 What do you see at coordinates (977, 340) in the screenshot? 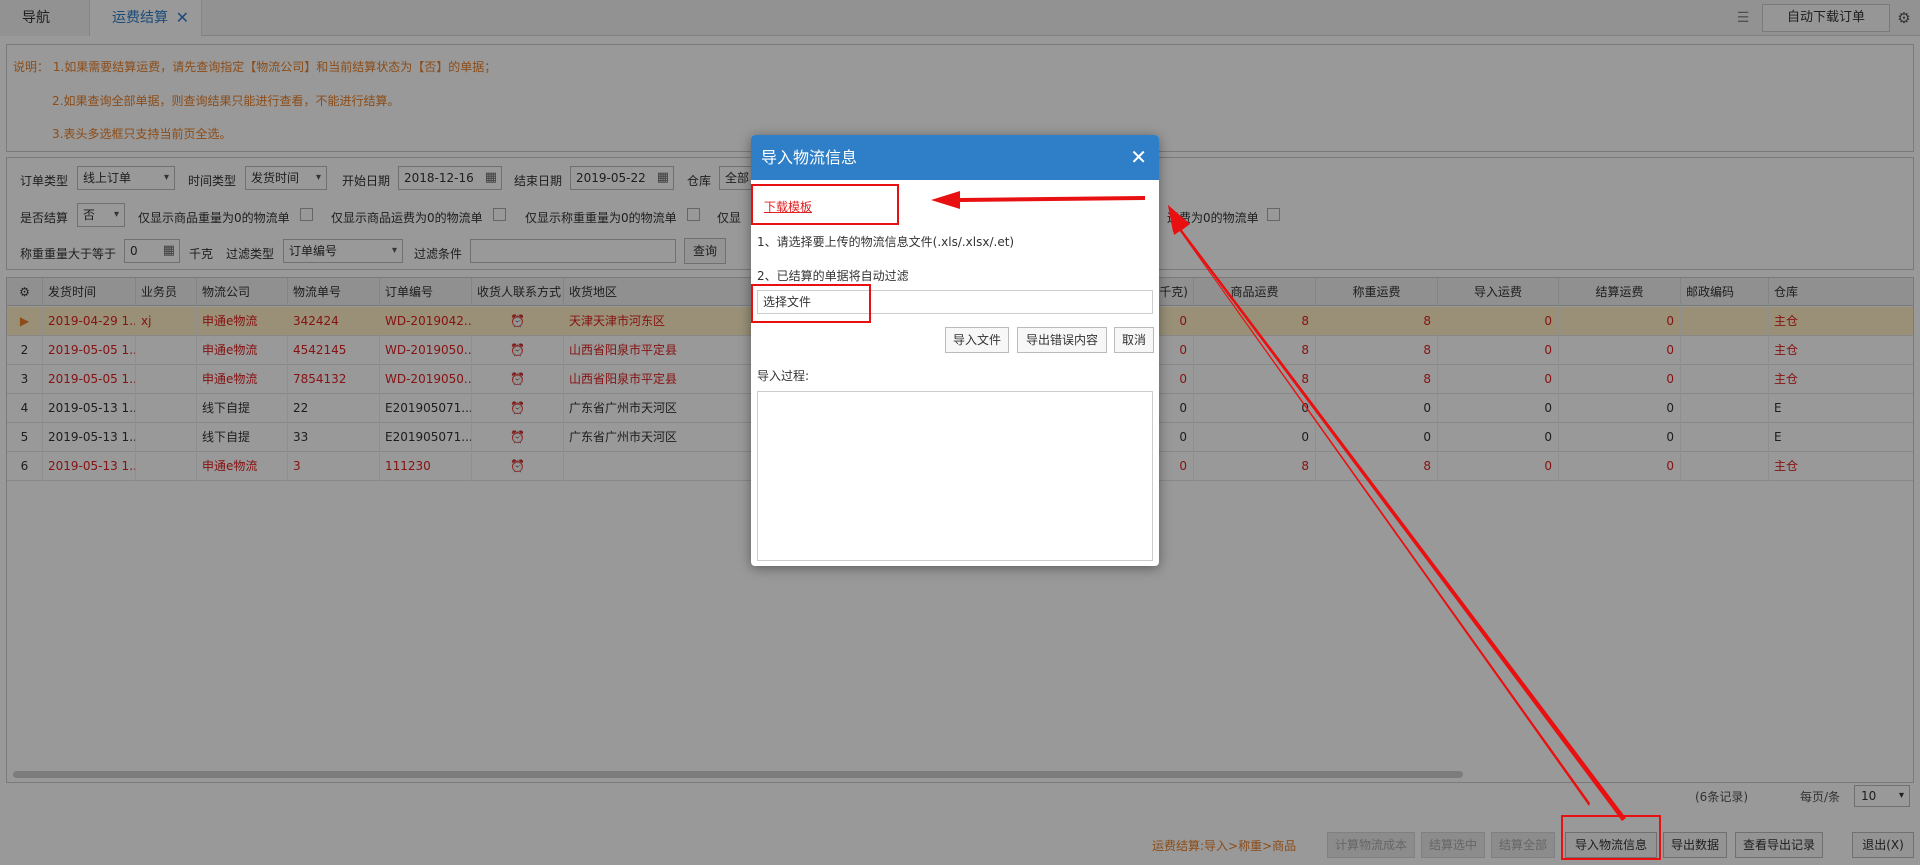
I see `import-file-button: 导入文件` at bounding box center [977, 340].